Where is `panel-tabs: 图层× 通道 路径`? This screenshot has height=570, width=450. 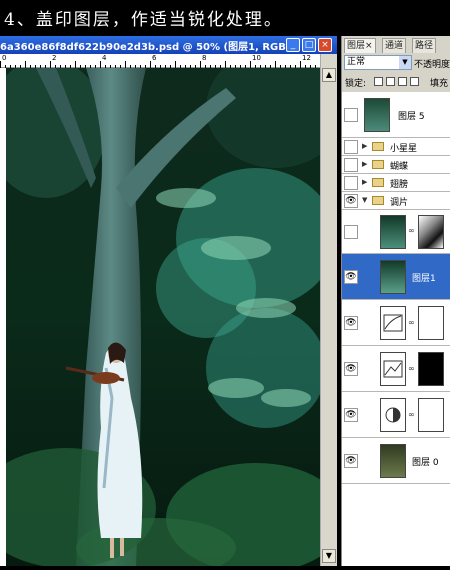
panel-tabs: 图层× 通道 路径 is located at coordinates (396, 46).